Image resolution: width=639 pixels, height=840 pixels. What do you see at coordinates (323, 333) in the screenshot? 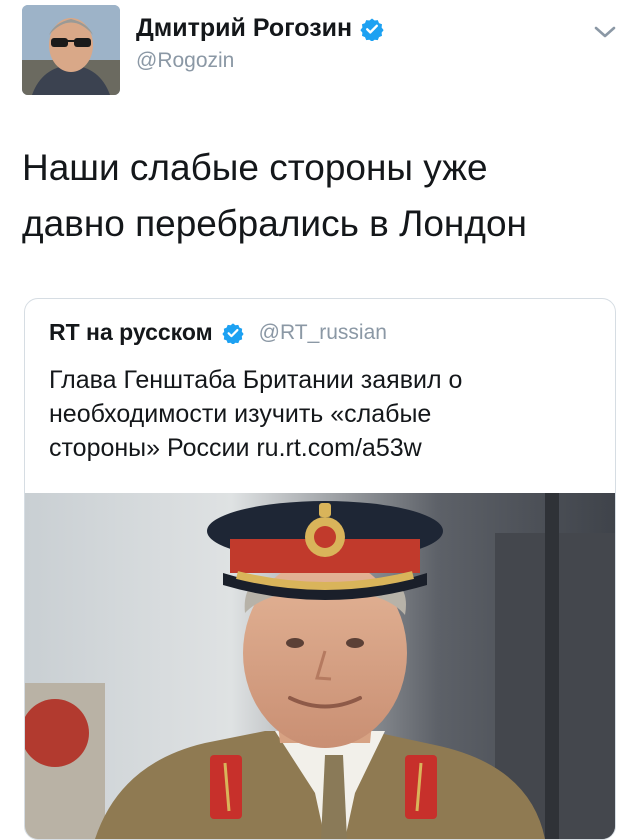
I see `quoted-author-handle: @RT_russian` at bounding box center [323, 333].